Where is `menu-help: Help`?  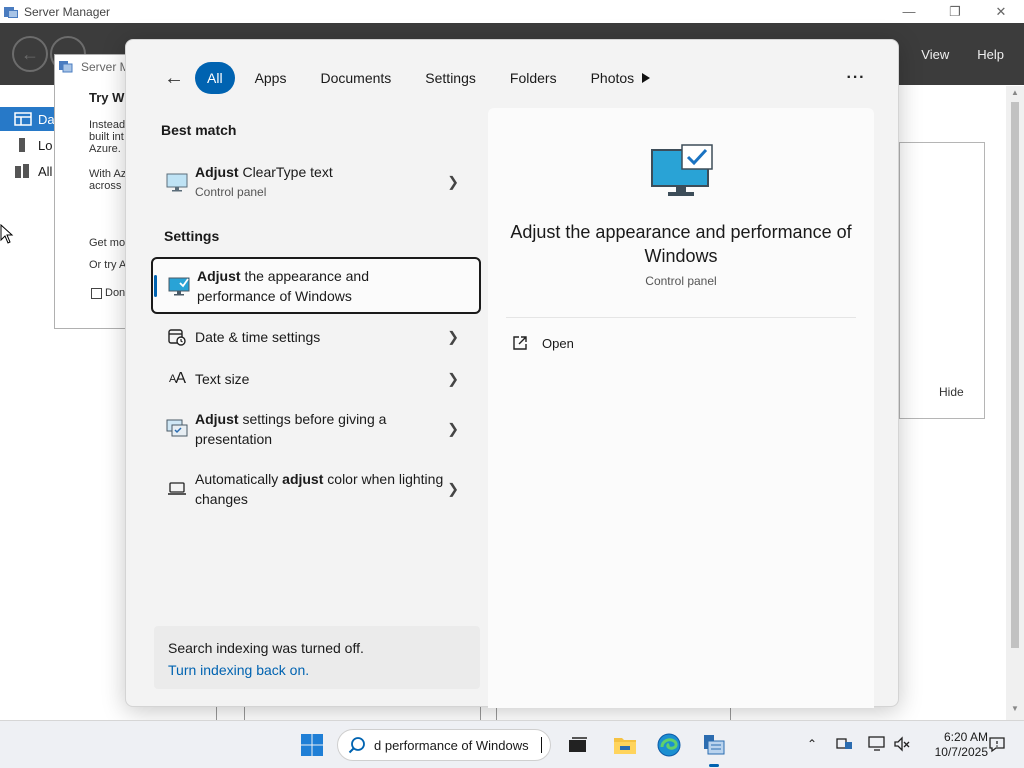 menu-help: Help is located at coordinates (990, 54).